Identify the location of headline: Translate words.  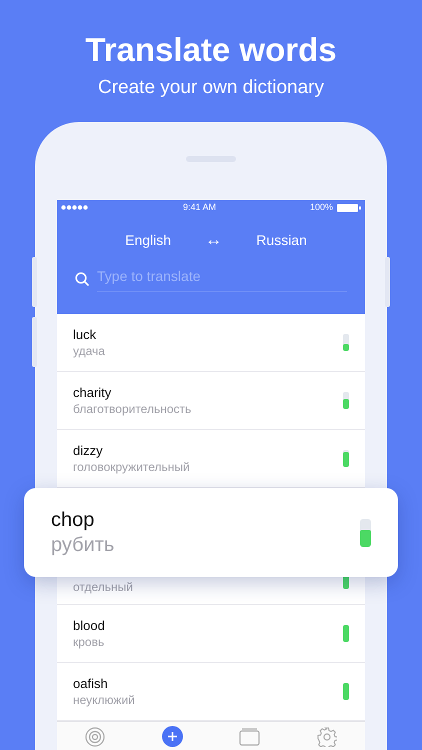
(211, 50).